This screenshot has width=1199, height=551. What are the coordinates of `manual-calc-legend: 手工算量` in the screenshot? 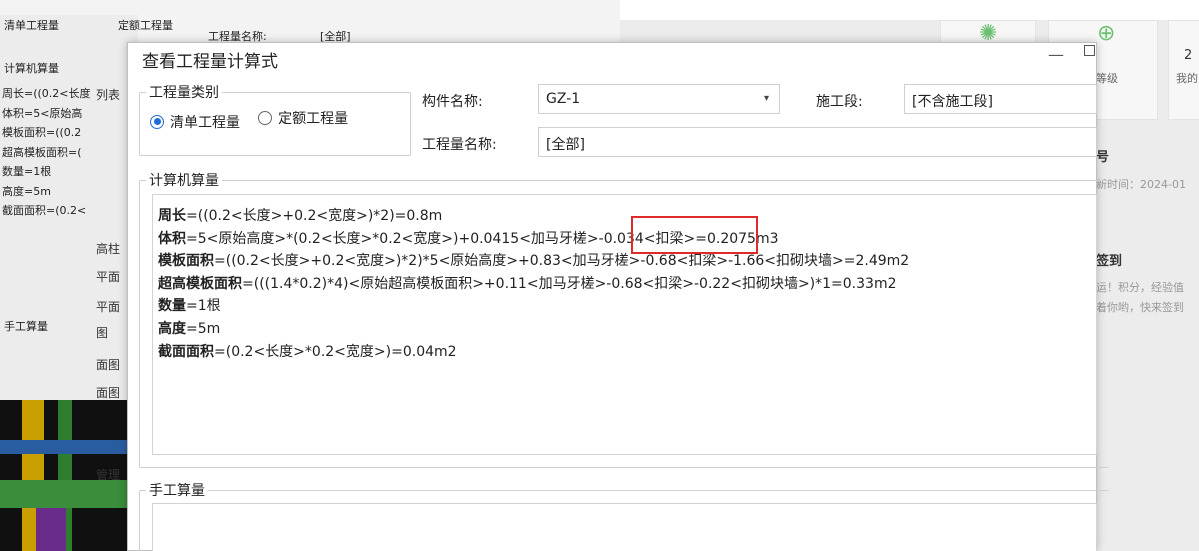 It's located at (177, 491).